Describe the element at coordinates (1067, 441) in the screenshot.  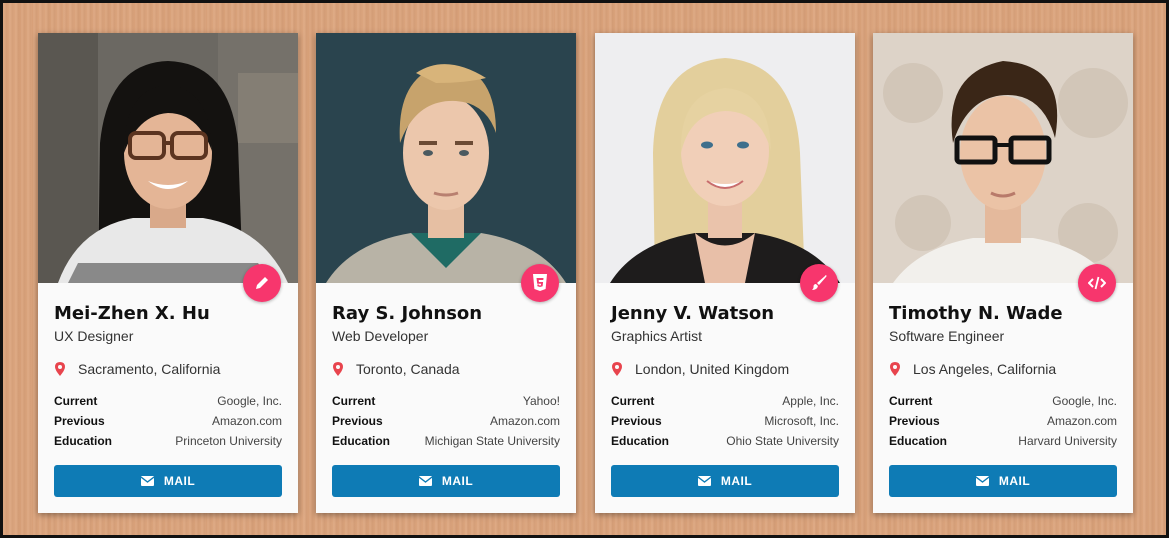
I see `detail-value: Harvard University` at that location.